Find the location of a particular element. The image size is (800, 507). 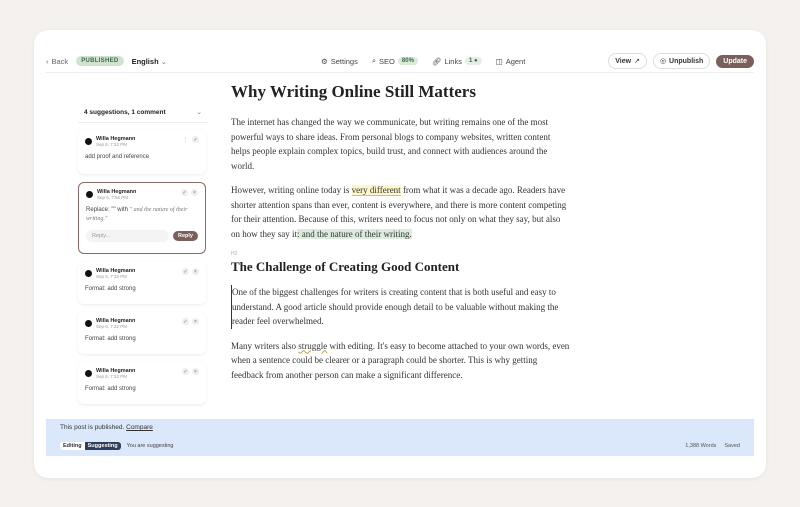

article-title: Why Writing Online Still Matters is located at coordinates (401, 92).